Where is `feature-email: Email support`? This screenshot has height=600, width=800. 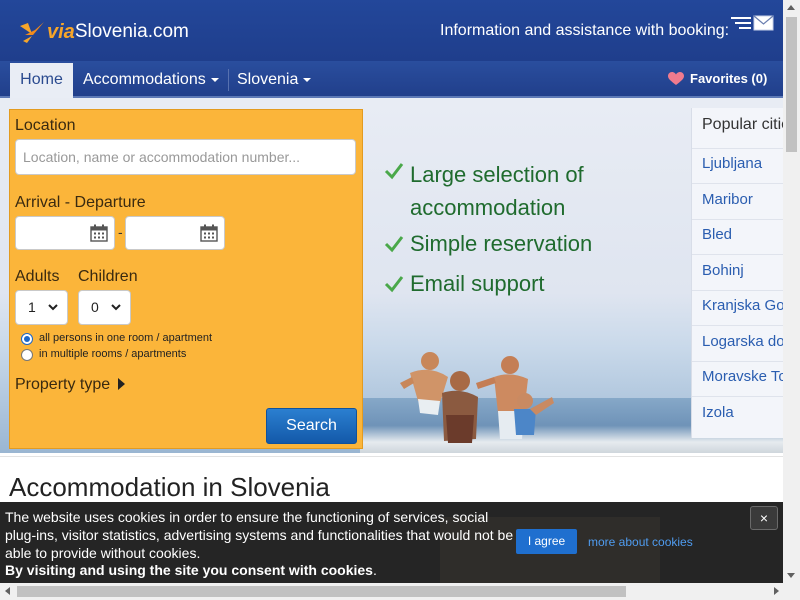
feature-email: Email support is located at coordinates (464, 284).